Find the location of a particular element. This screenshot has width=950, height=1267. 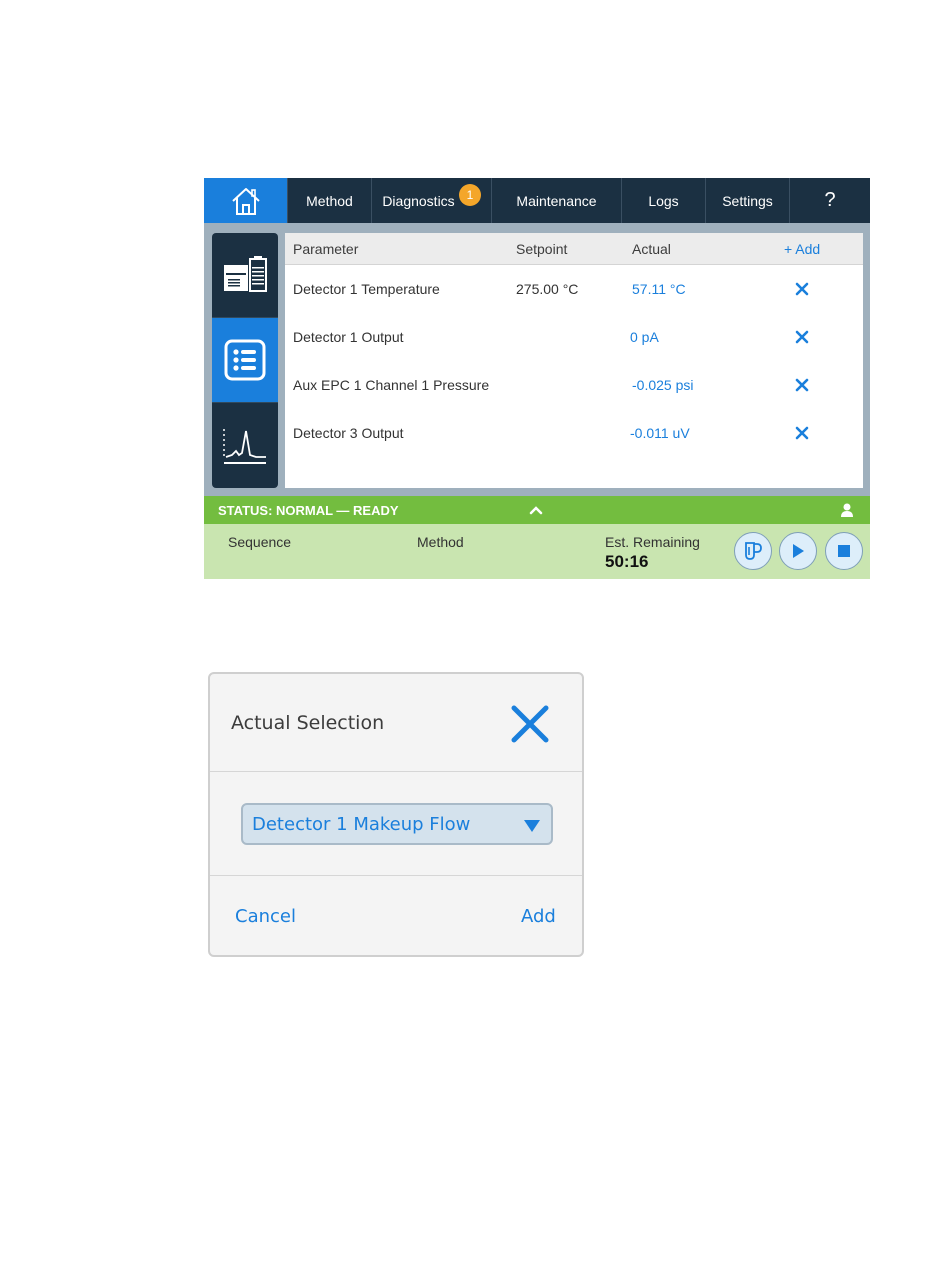

stop-button is located at coordinates (844, 551).